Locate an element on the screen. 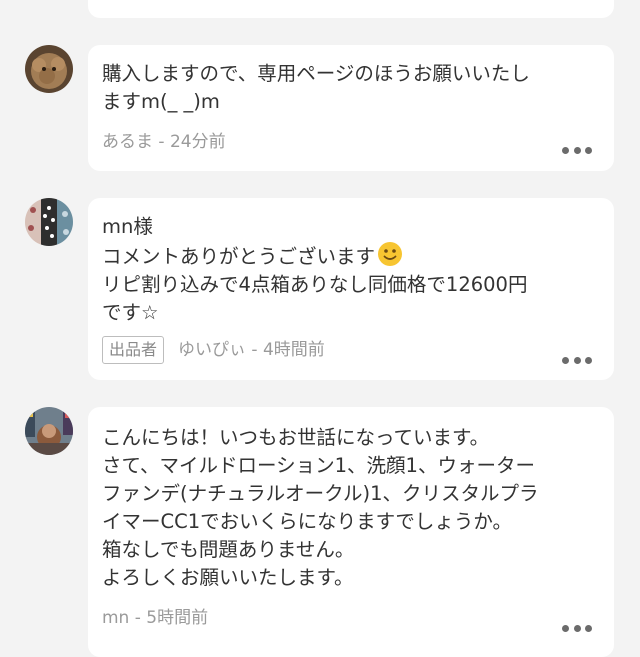  comment-line: イマーCC1でおいくらになりますでしょうか。 is located at coordinates (307, 521).